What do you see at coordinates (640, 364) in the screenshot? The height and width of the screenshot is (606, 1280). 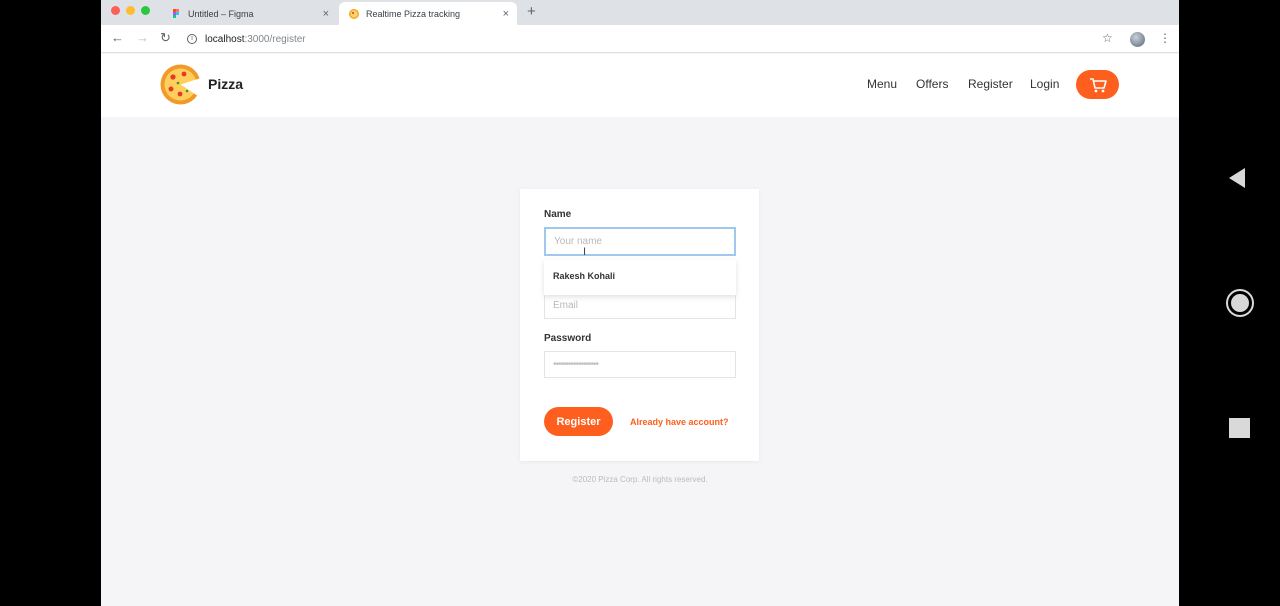 I see `password-input` at bounding box center [640, 364].